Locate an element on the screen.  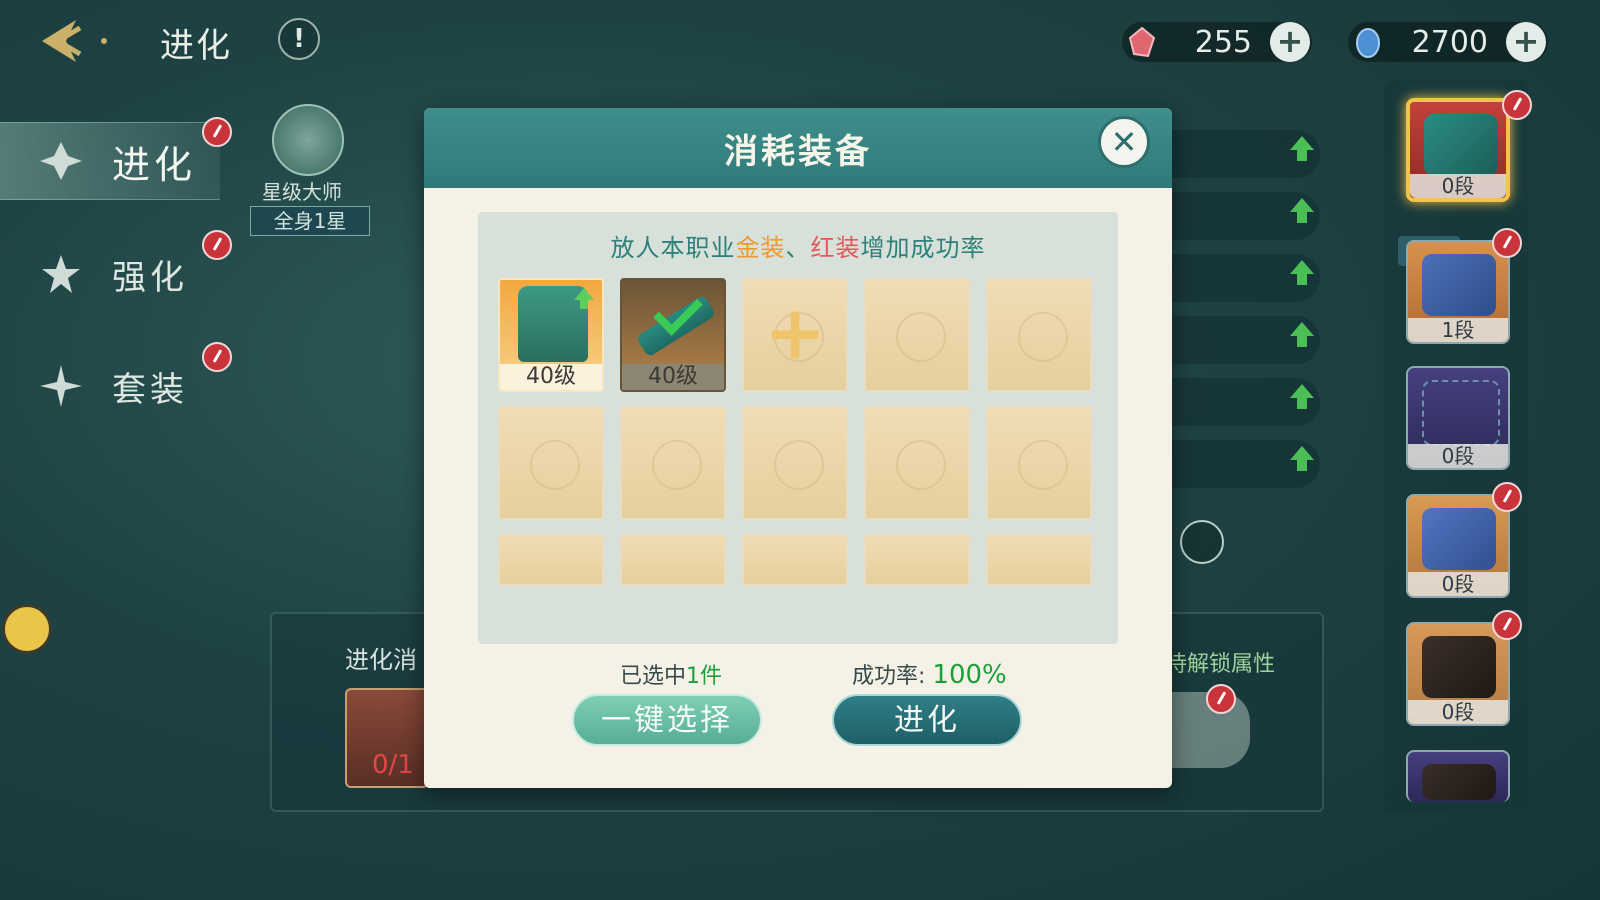
info-button: ! is located at coordinates (299, 39).